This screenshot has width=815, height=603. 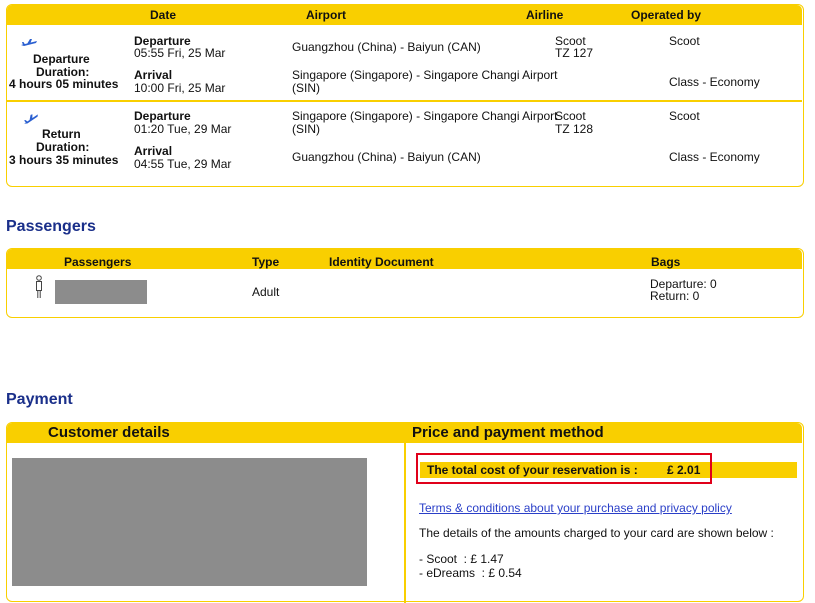 I want to click on ret-leg1-kind: Departure, so click(x=162, y=116).